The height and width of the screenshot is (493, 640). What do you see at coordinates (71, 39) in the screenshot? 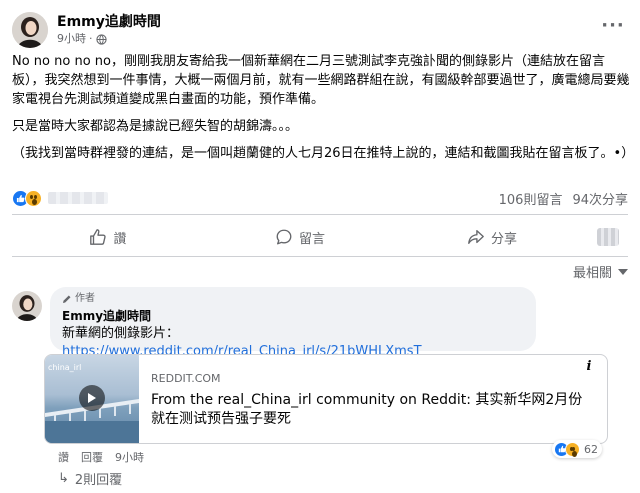
I see `post-time: 9小時` at bounding box center [71, 39].